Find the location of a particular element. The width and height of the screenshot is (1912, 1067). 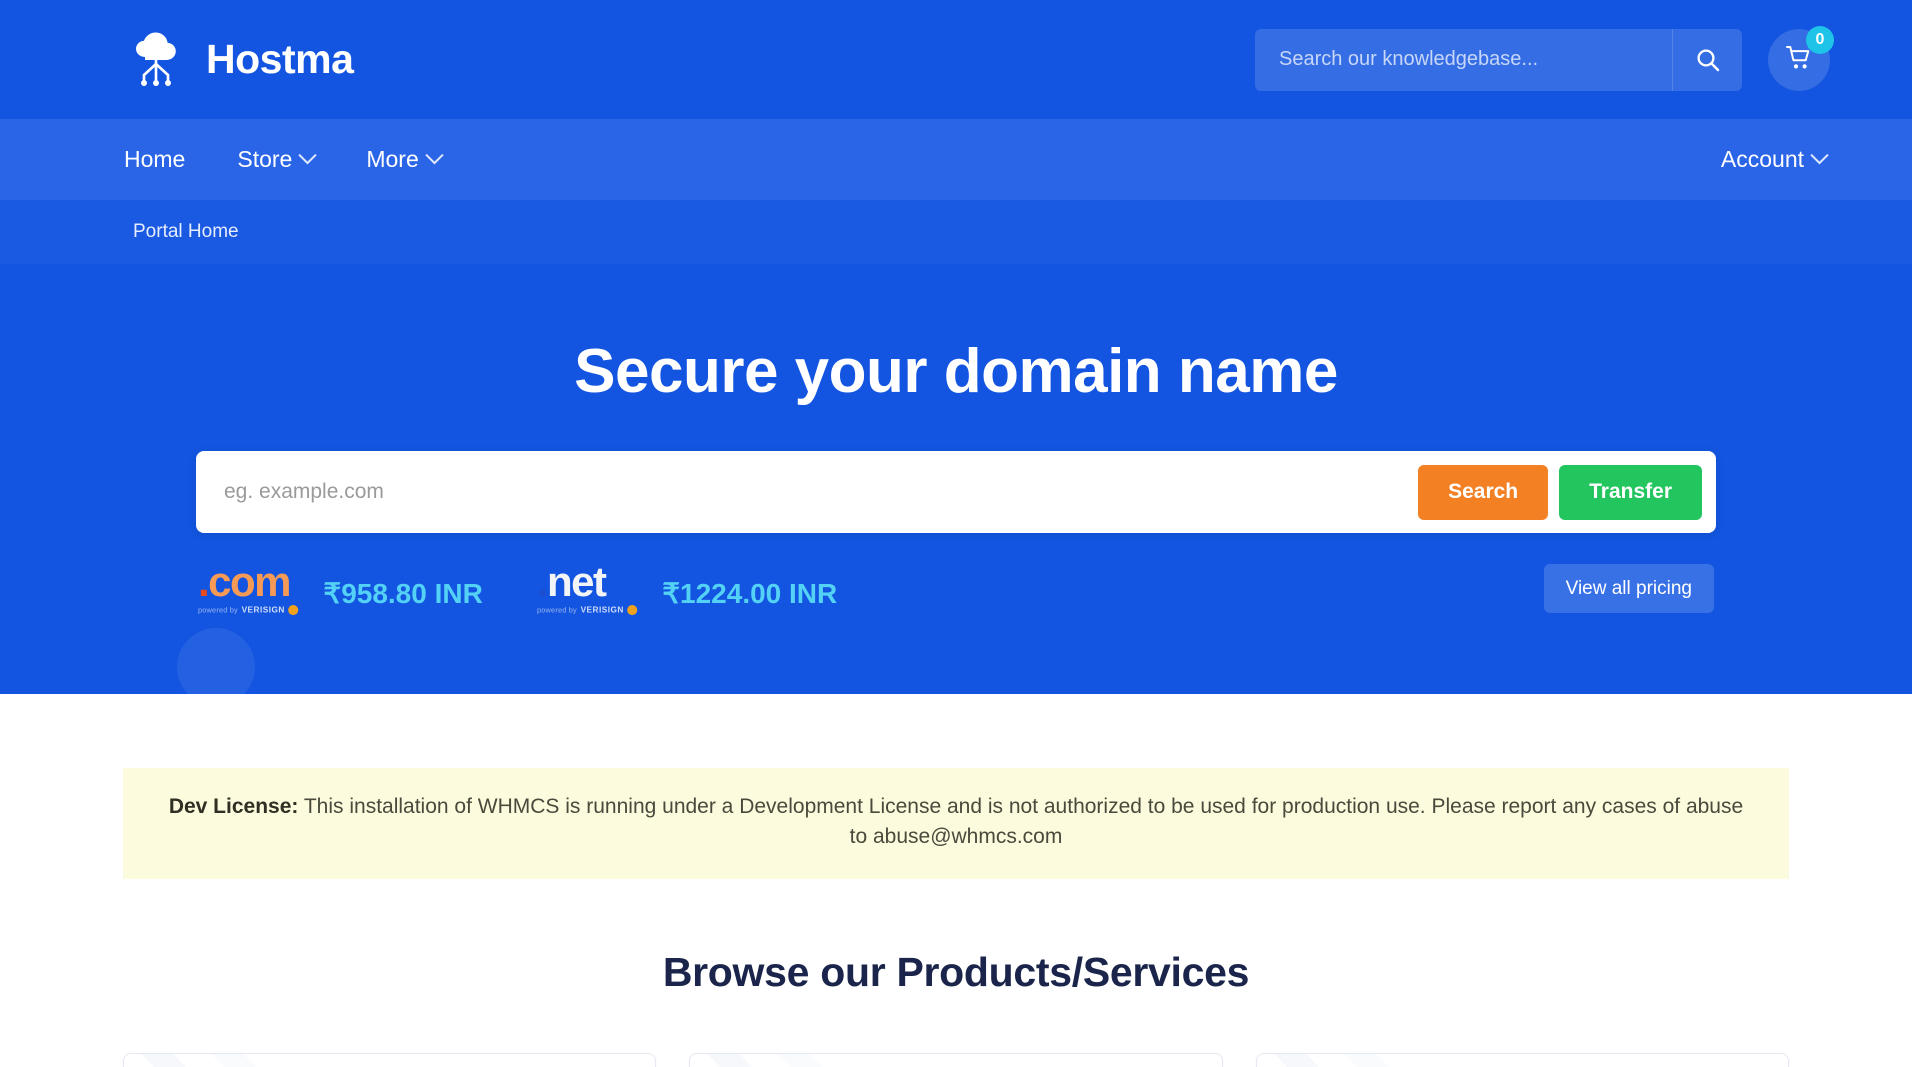

shopping-cart-button: 0 is located at coordinates (1801, 58).